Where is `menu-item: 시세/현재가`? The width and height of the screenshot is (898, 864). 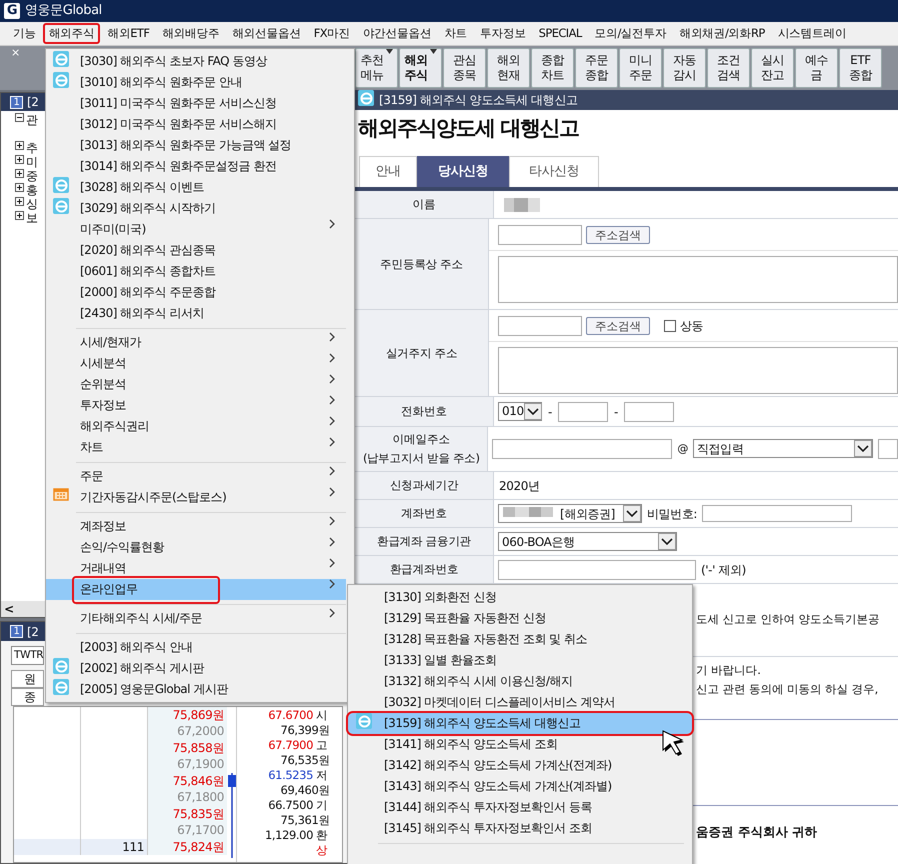
menu-item: 시세/현재가 is located at coordinates (196, 342).